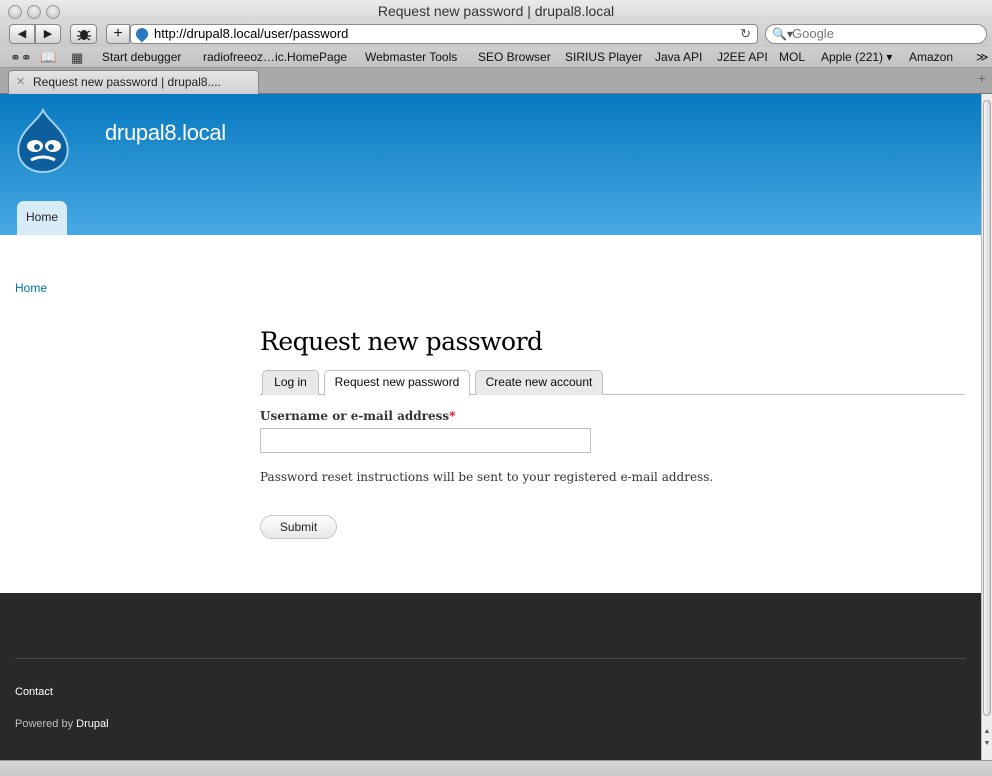 This screenshot has width=992, height=776. Describe the element at coordinates (452, 416) in the screenshot. I see `required-marker: *` at that location.